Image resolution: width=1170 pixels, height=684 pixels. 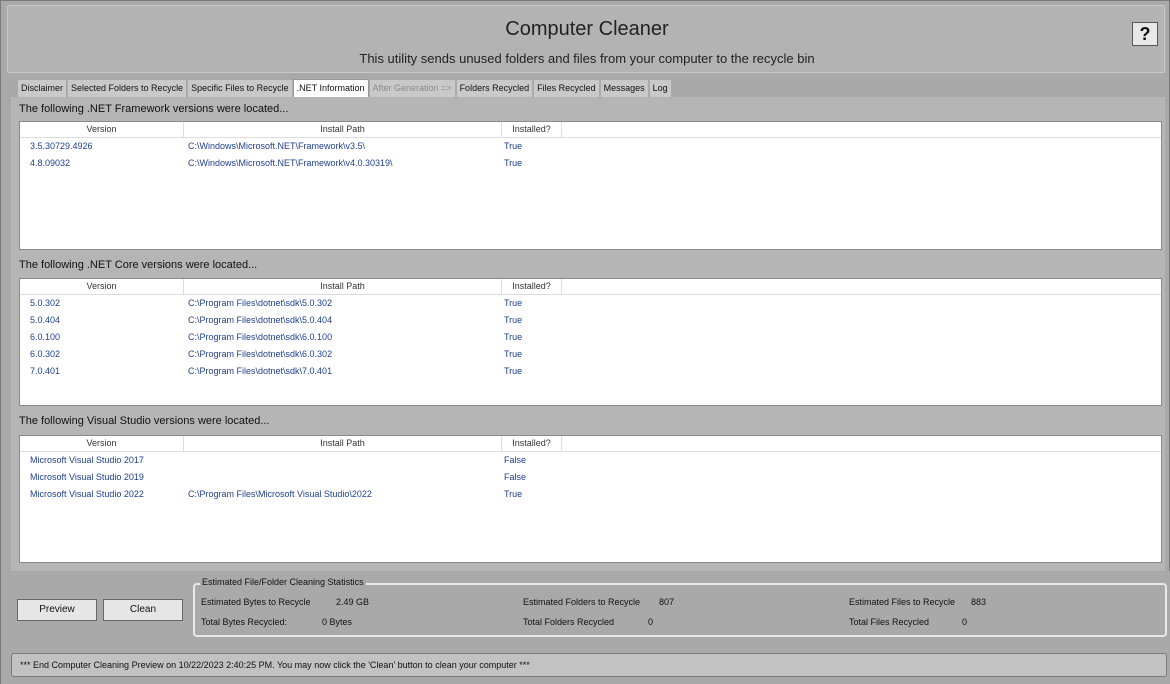 I want to click on path-cell: C:\Program Files\dotnet\sdk\5.0.404, so click(x=260, y=320).